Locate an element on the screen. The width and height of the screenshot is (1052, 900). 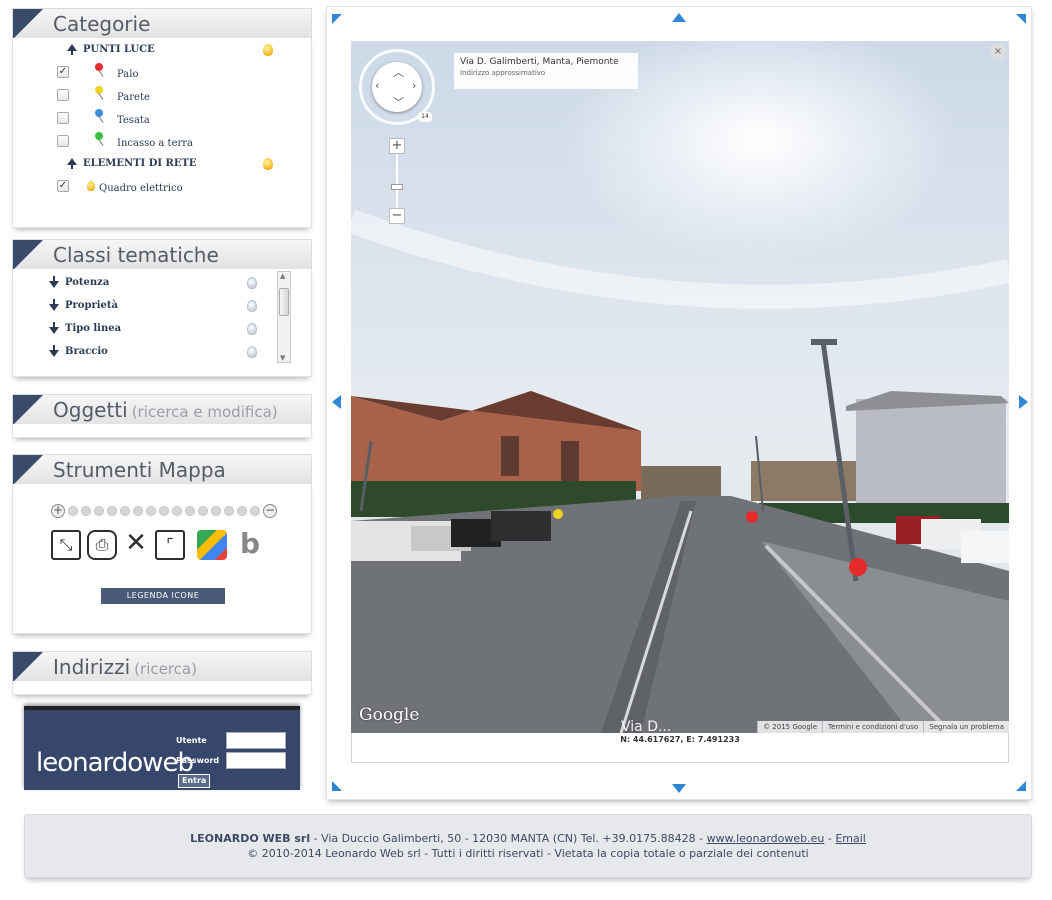
corner-ne-icon is located at coordinates (1021, 19).